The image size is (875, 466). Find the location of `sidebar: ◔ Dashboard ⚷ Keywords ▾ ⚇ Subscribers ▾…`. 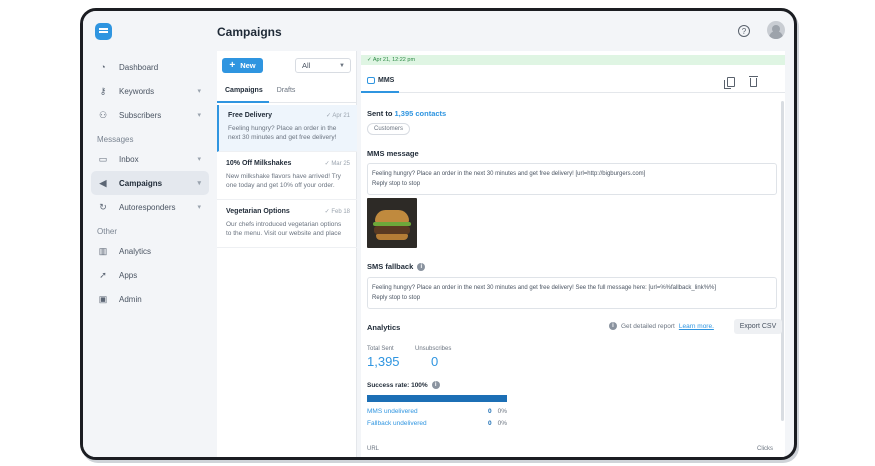

sidebar: ◔ Dashboard ⚷ Keywords ▾ ⚇ Subscribers ▾… is located at coordinates (149, 234).